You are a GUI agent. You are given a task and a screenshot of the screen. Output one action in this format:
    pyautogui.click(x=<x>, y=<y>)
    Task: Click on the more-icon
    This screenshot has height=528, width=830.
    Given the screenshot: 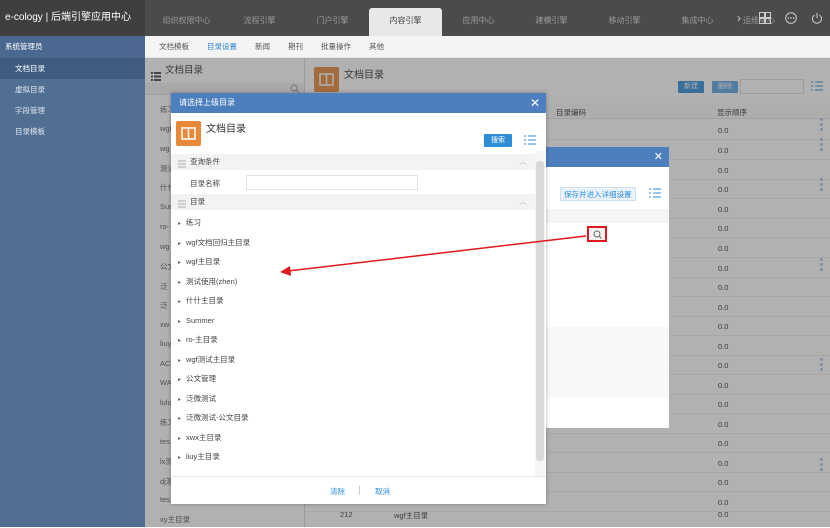 What is the action you would take?
    pyautogui.click(x=791, y=18)
    